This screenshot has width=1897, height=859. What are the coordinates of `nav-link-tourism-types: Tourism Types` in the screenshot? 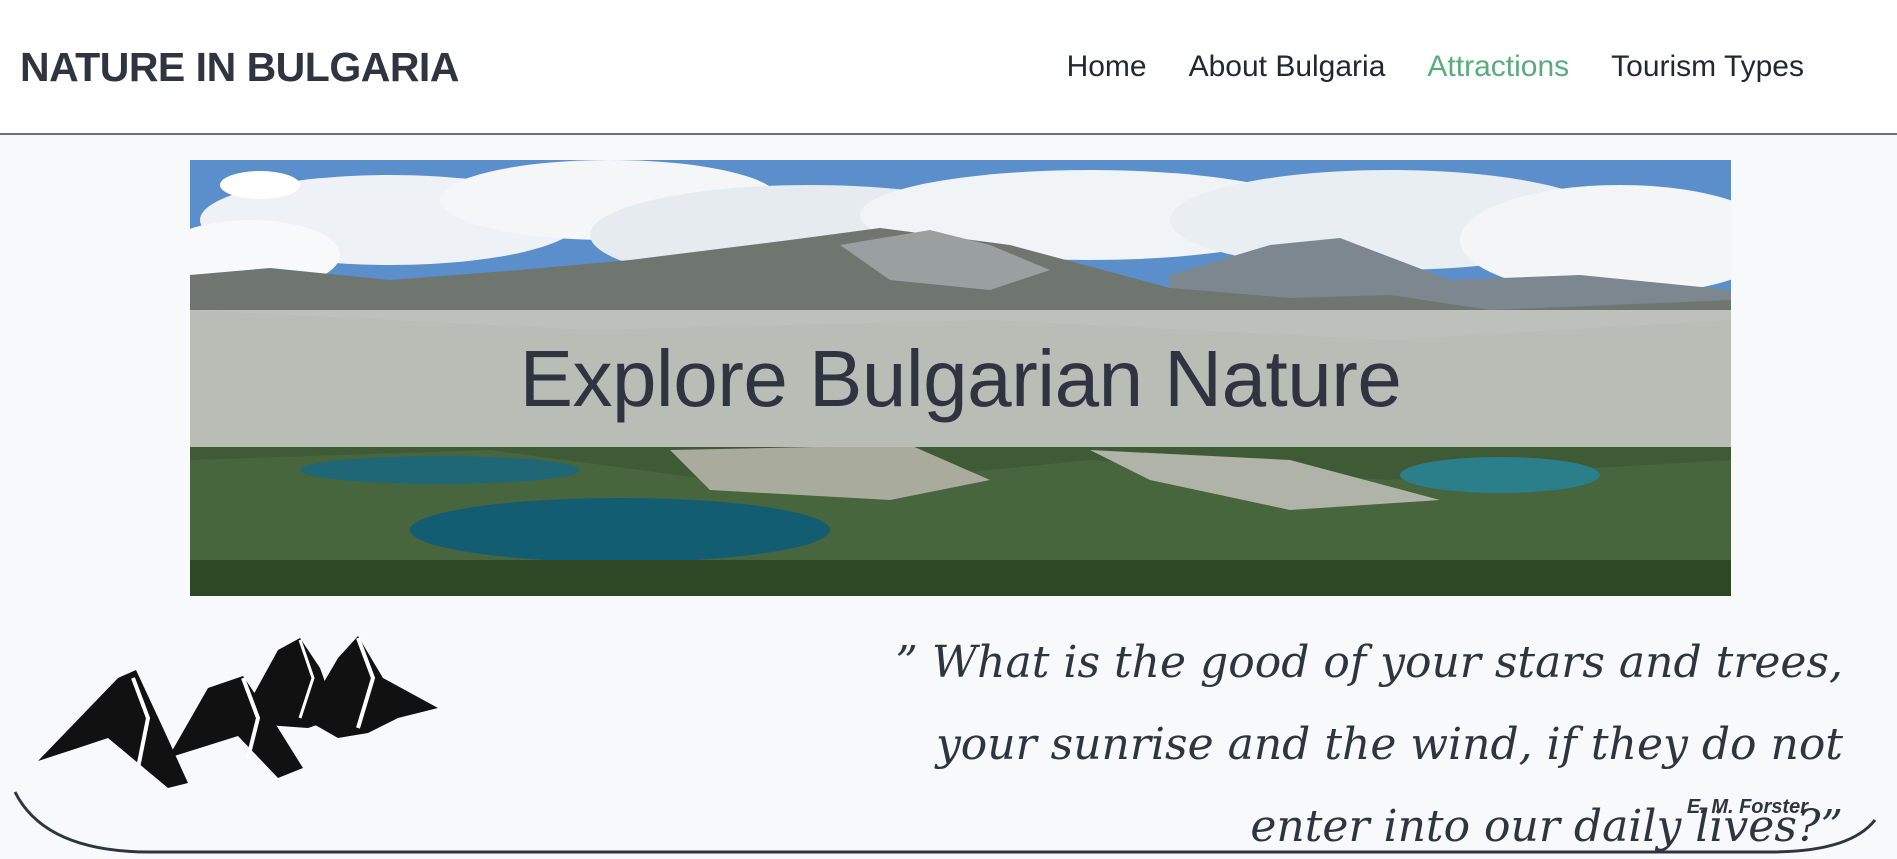 It's located at (1707, 66).